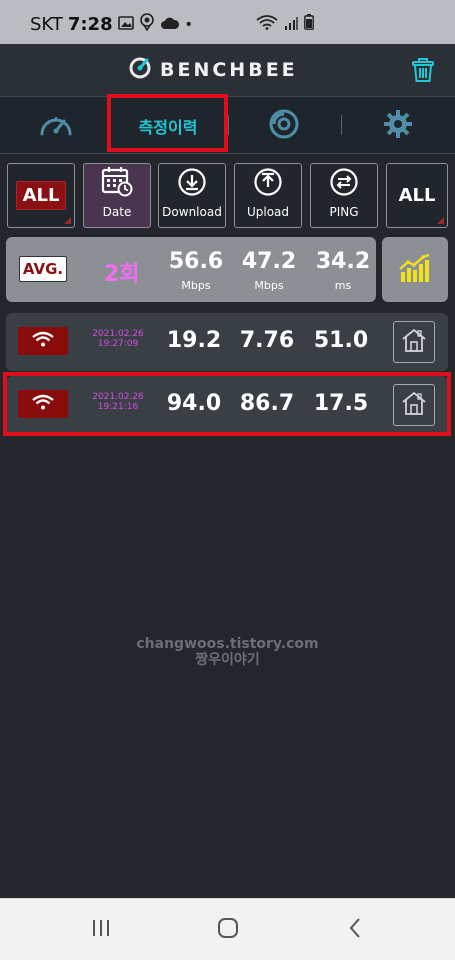  What do you see at coordinates (192, 212) in the screenshot?
I see `sort-download-label: Download` at bounding box center [192, 212].